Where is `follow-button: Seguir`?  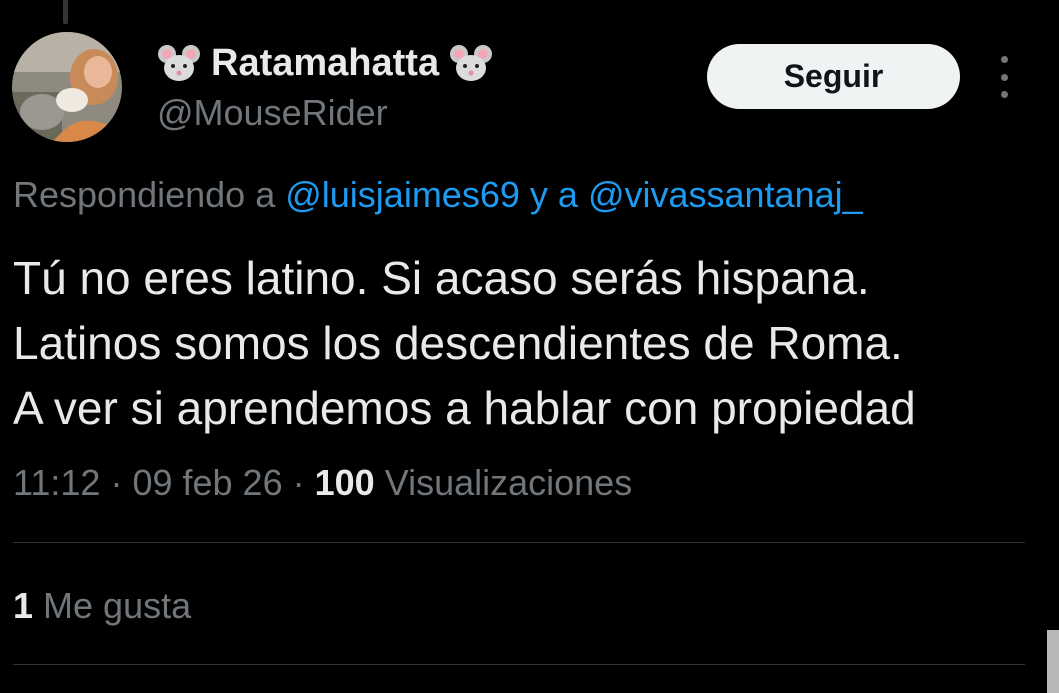
follow-button: Seguir is located at coordinates (833, 76).